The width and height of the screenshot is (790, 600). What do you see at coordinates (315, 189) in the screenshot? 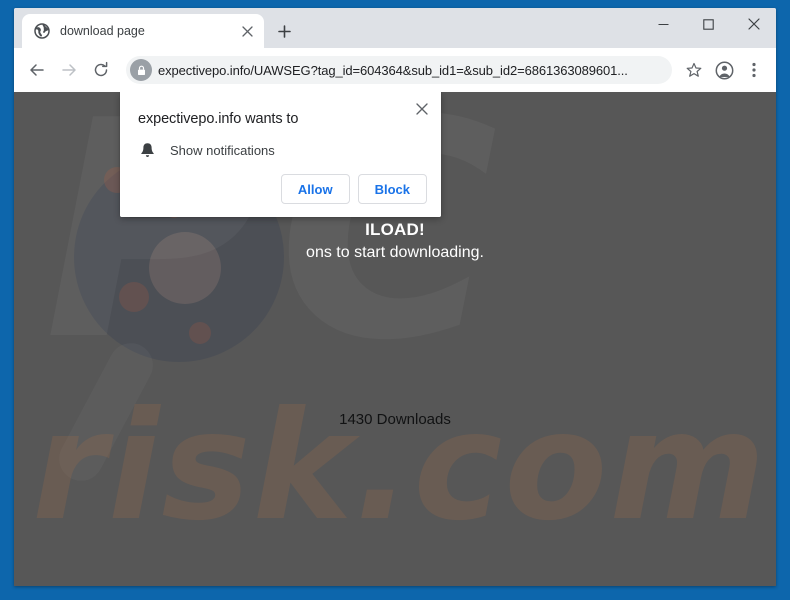
I see `allow-button: Allow` at bounding box center [315, 189].